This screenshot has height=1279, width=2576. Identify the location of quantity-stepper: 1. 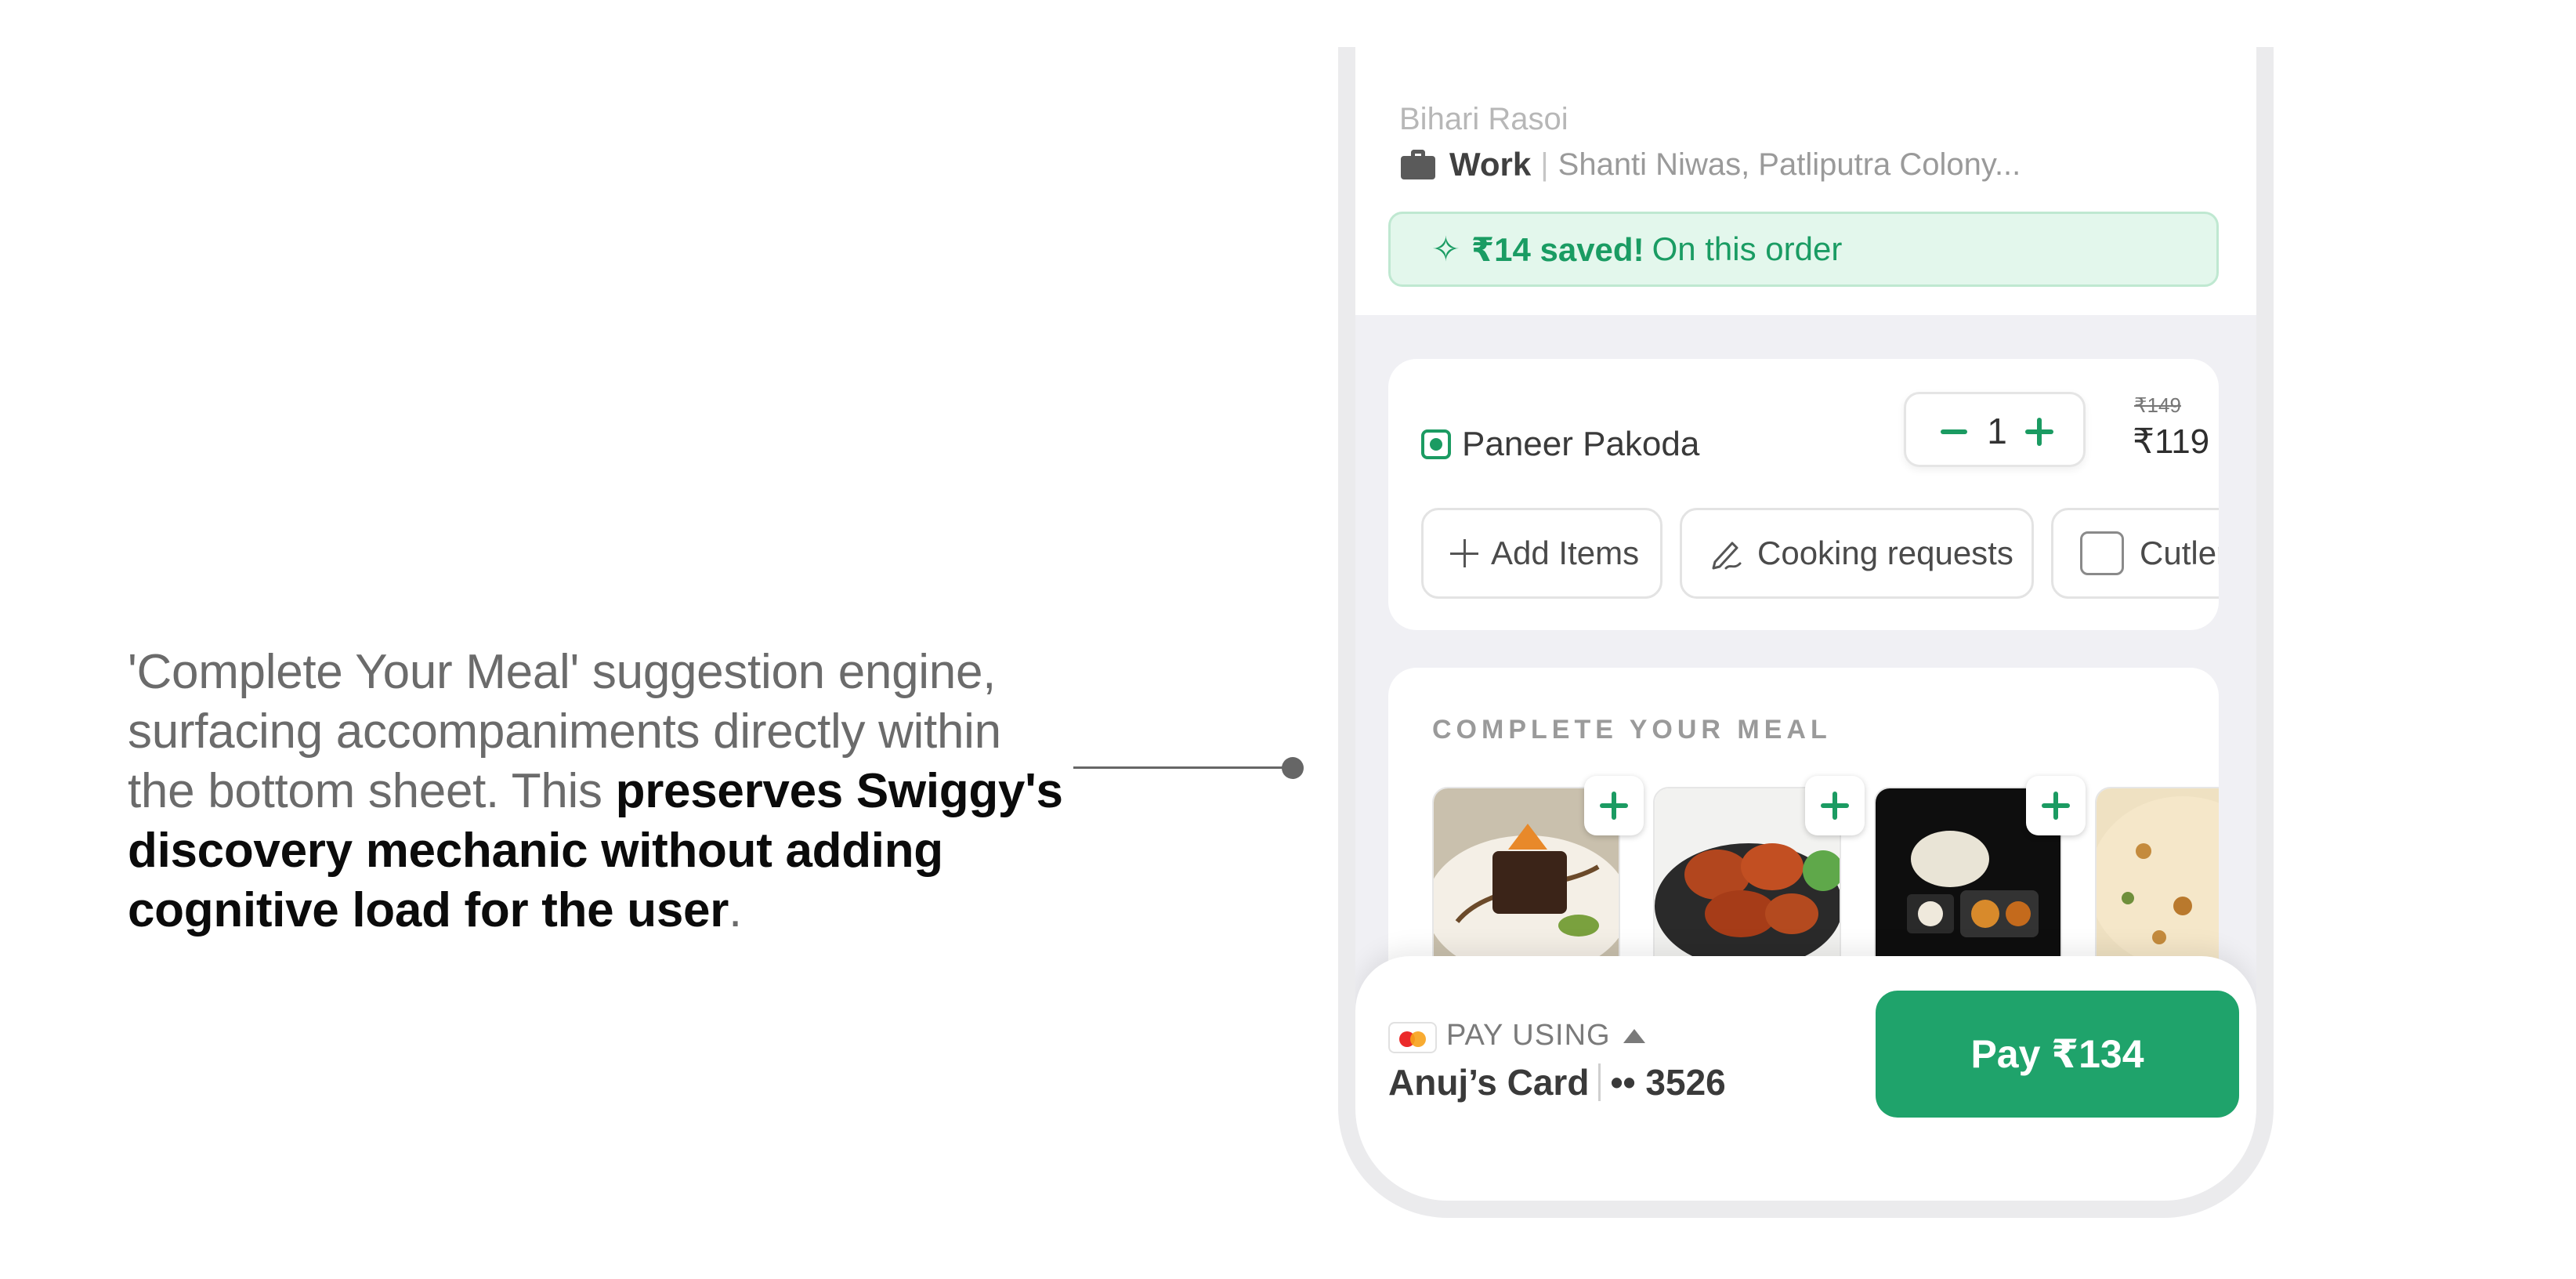
(1995, 429).